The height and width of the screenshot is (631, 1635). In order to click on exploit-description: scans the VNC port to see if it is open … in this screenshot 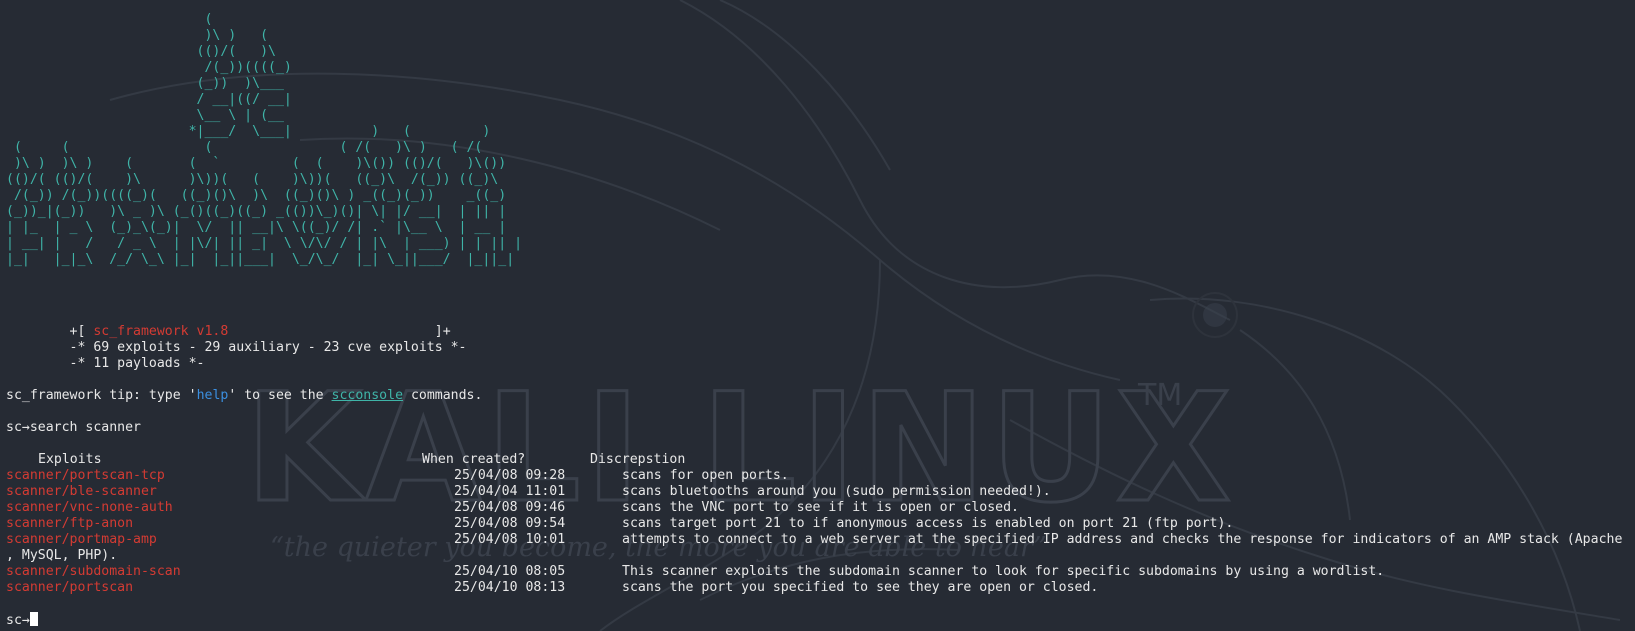, I will do `click(820, 507)`.